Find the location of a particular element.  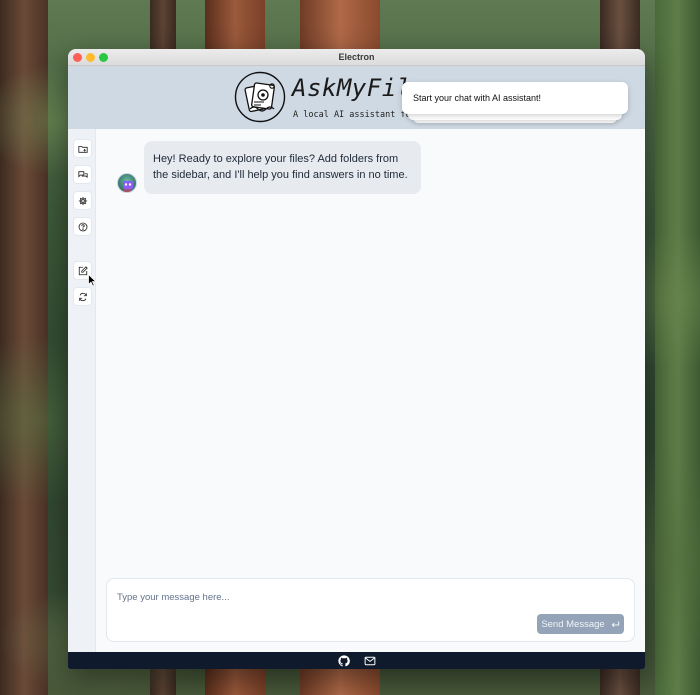

send-message-label: Send Message is located at coordinates (573, 624).